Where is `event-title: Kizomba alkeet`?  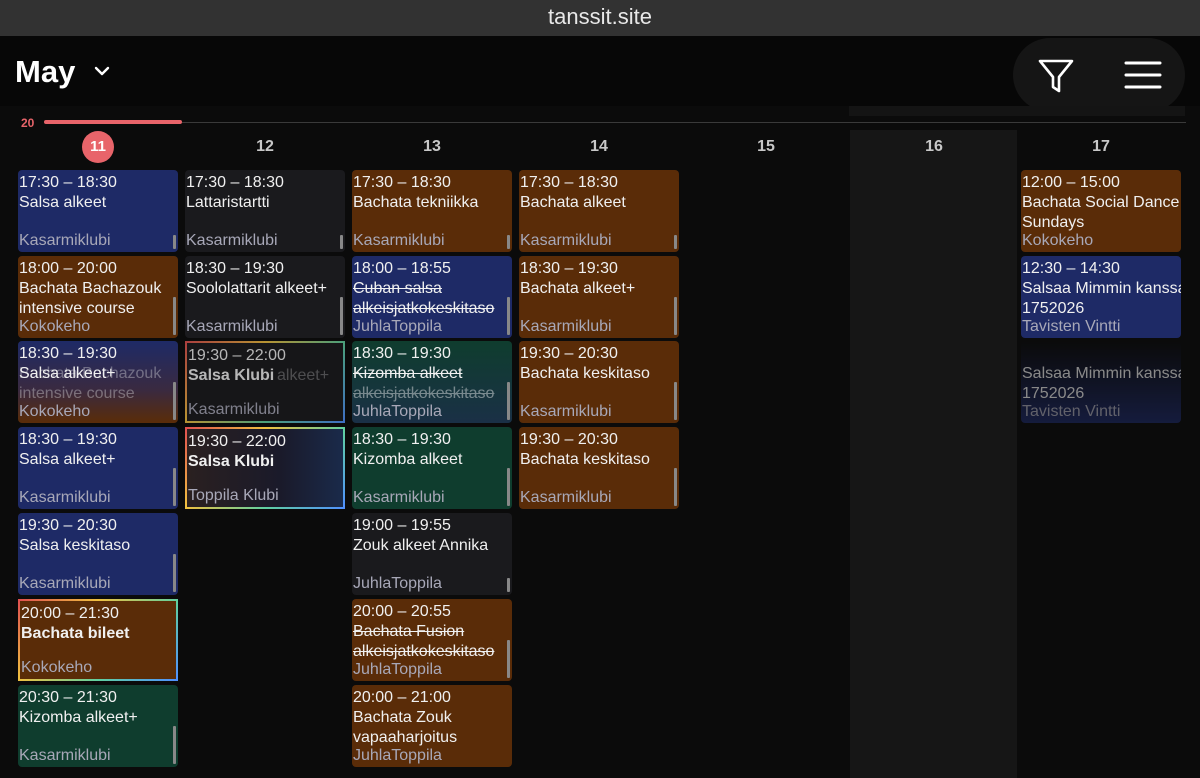
event-title: Kizomba alkeet is located at coordinates (408, 459).